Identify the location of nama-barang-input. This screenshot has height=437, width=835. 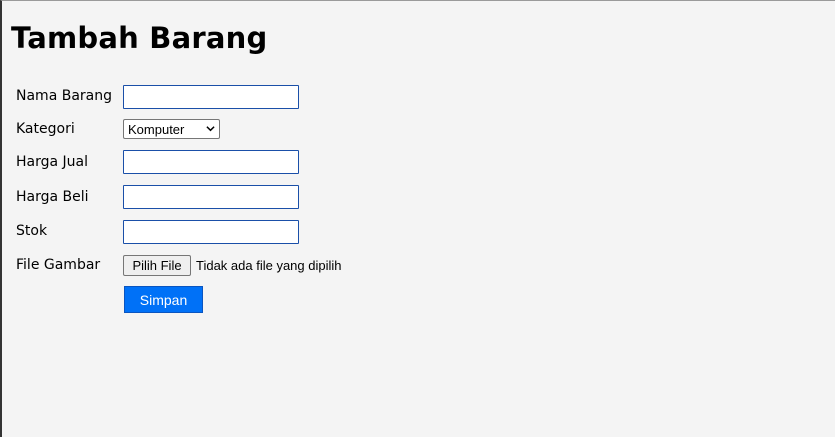
(211, 97).